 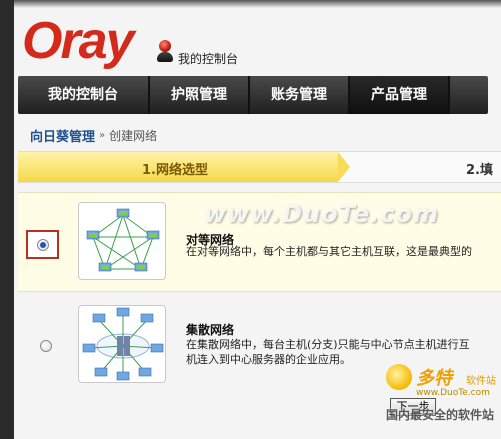 I want to click on radio-distributed-network, so click(x=46, y=346).